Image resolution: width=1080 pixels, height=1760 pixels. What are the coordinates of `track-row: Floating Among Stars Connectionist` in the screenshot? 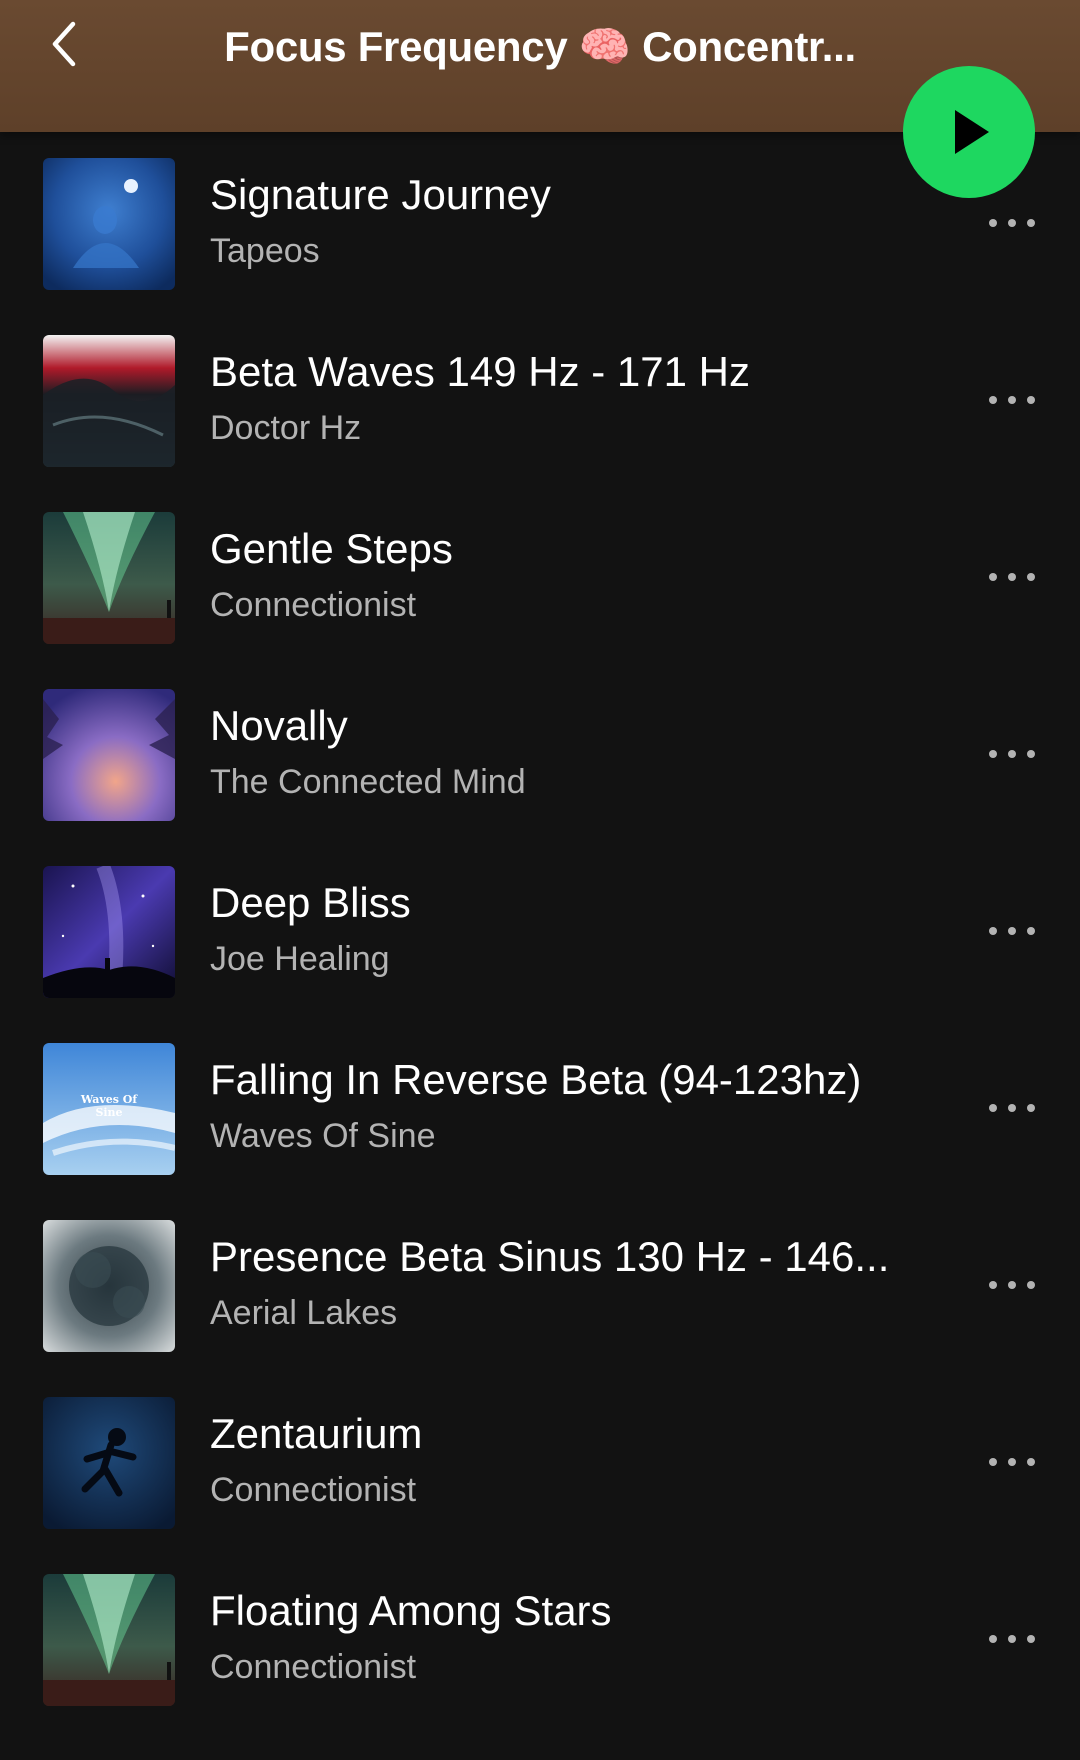 It's located at (540, 1636).